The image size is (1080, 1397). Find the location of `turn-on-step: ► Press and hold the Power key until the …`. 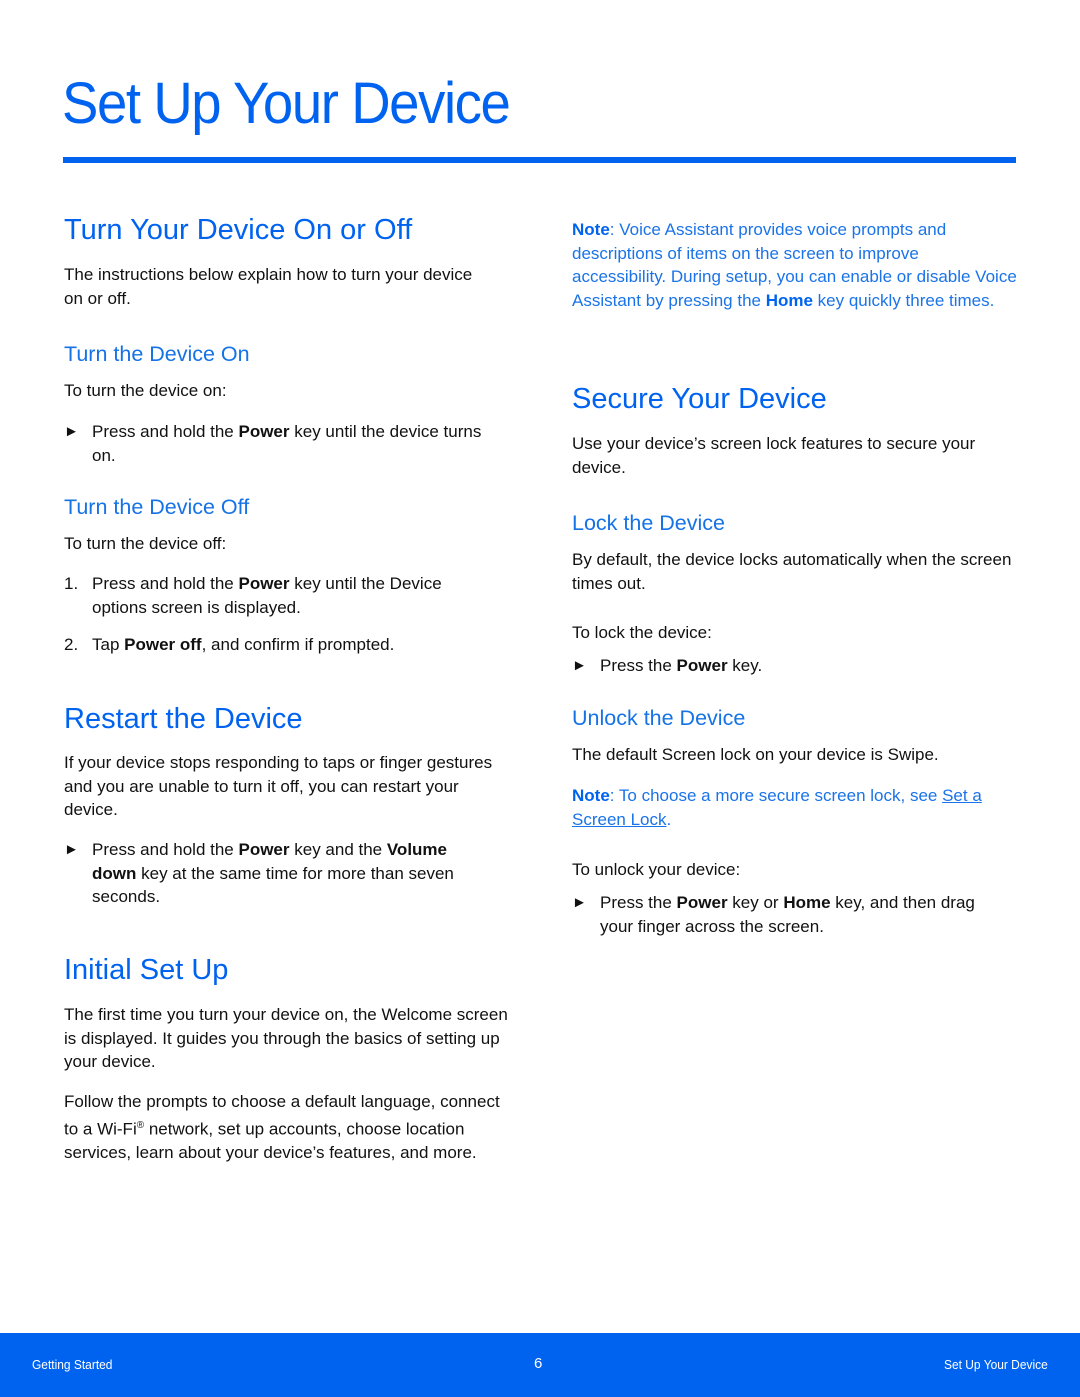

turn-on-step: ► Press and hold the Power key until the … is located at coordinates (279, 443).